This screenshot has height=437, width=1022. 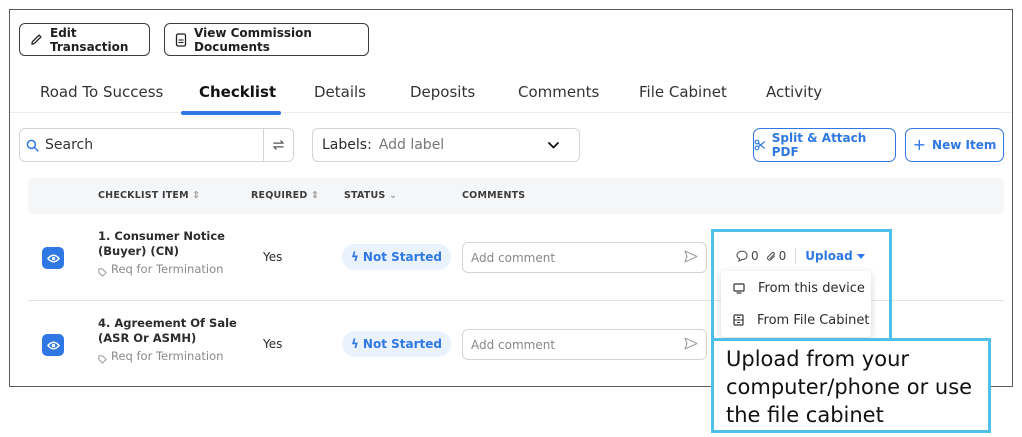 I want to click on upload-menu: From this device From File Cabinet, so click(x=796, y=304).